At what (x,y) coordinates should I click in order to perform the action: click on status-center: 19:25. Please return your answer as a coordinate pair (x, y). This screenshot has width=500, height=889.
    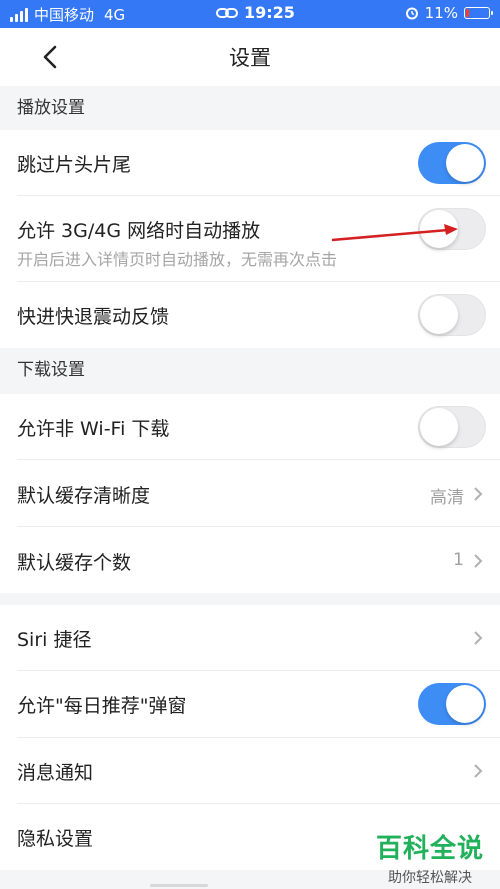
    Looking at the image, I should click on (255, 12).